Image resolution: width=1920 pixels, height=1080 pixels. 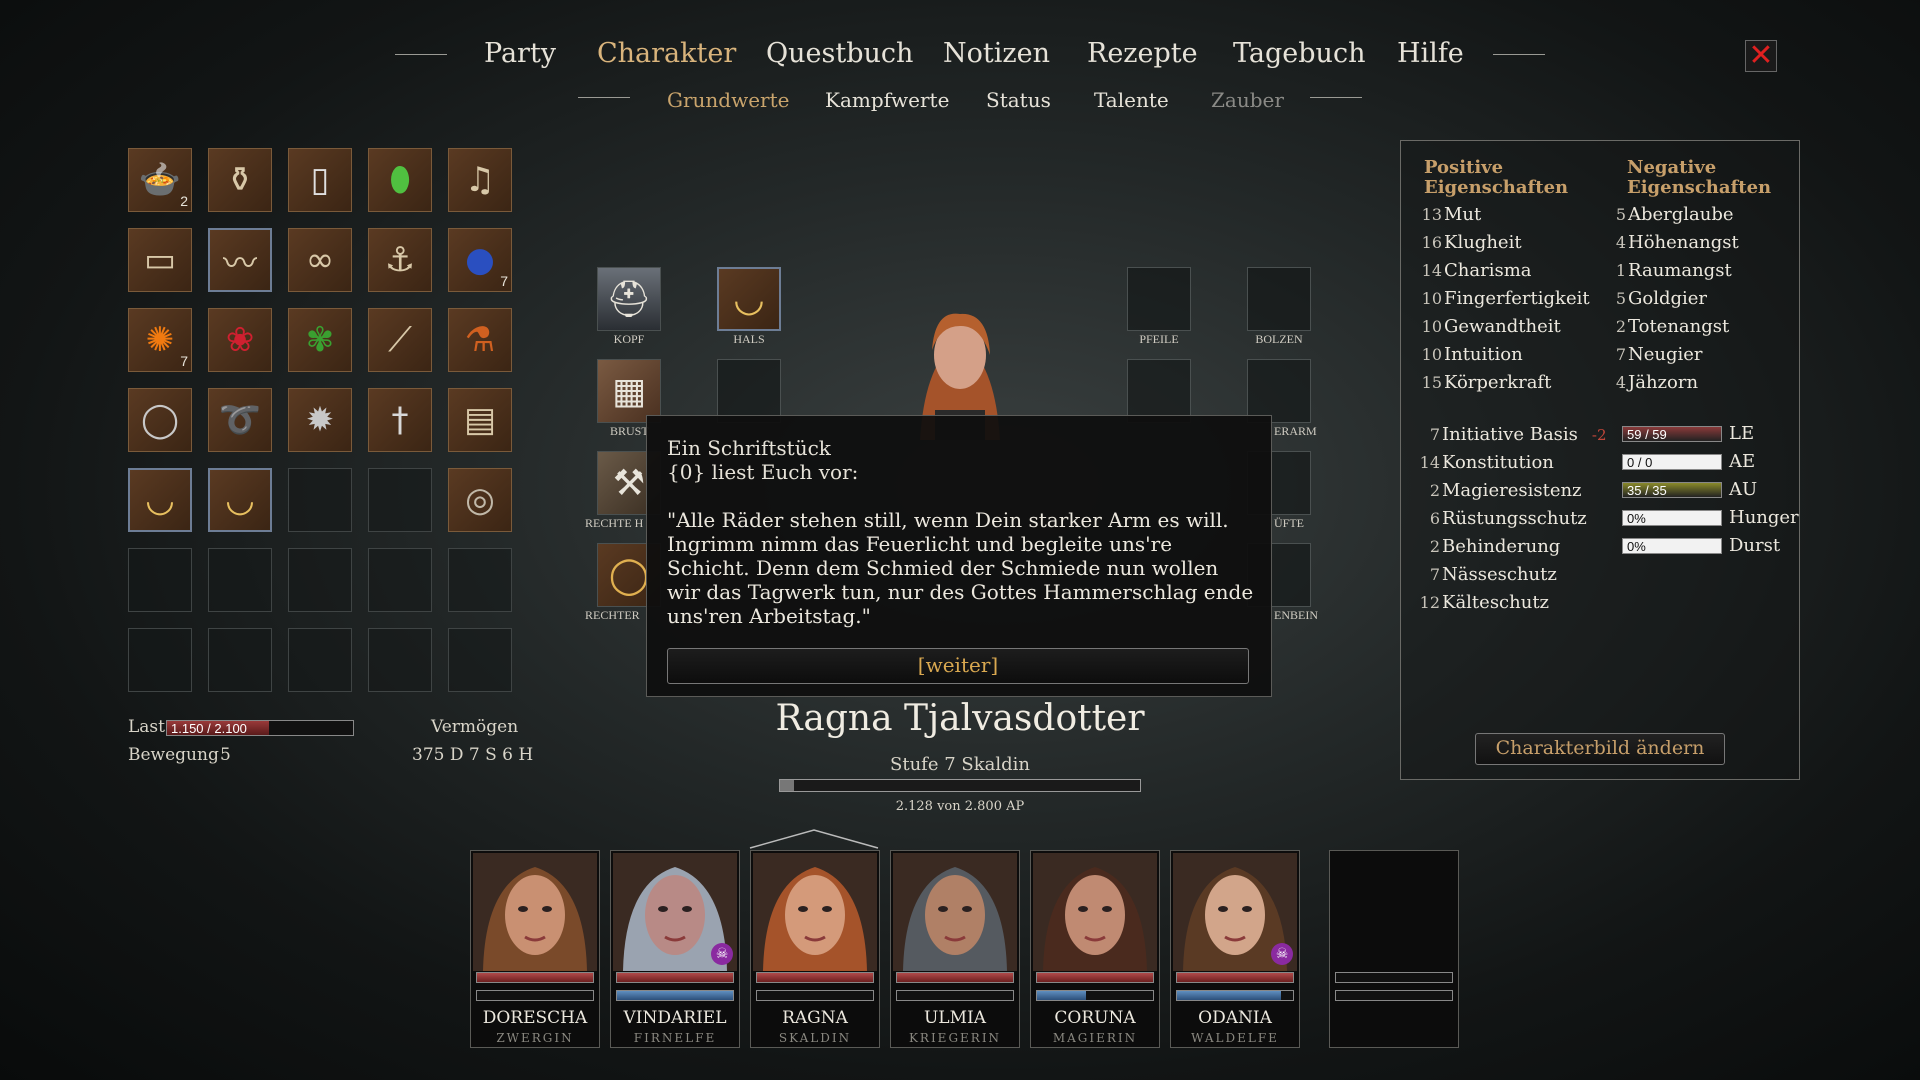 I want to click on attr-value: 6, so click(x=1434, y=518).